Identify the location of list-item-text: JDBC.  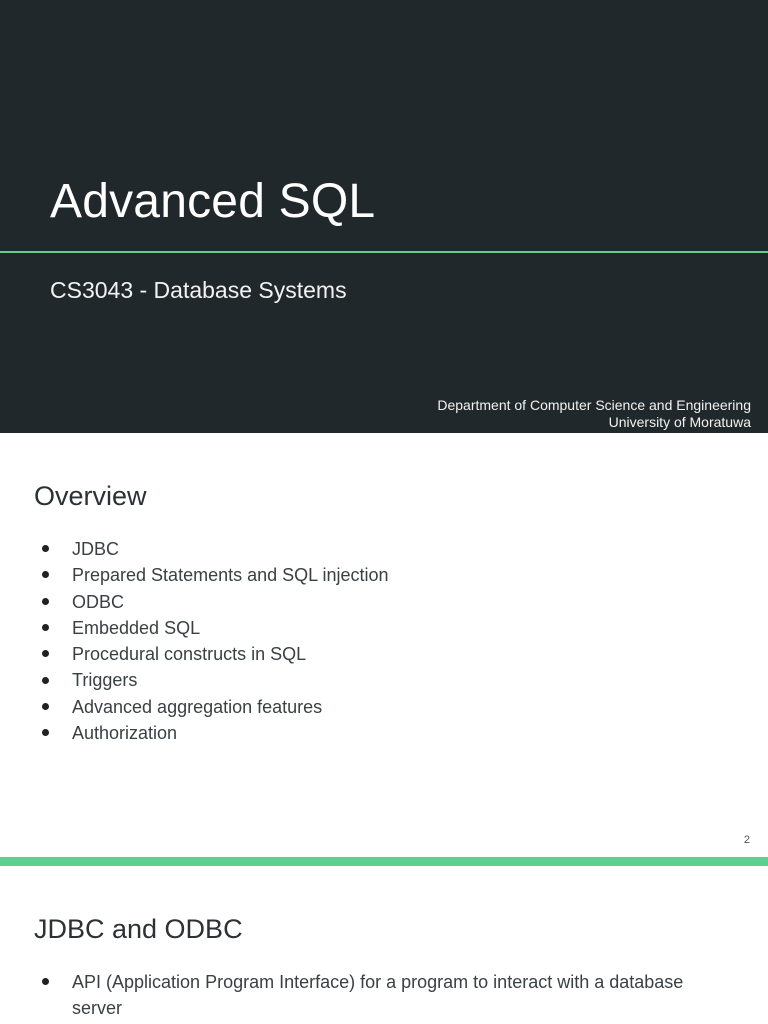
(96, 549).